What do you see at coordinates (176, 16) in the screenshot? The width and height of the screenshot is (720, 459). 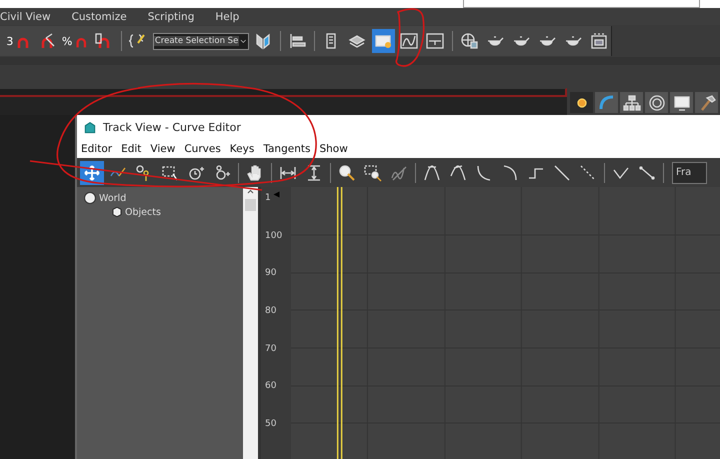 I see `menu-item: Scripting` at bounding box center [176, 16].